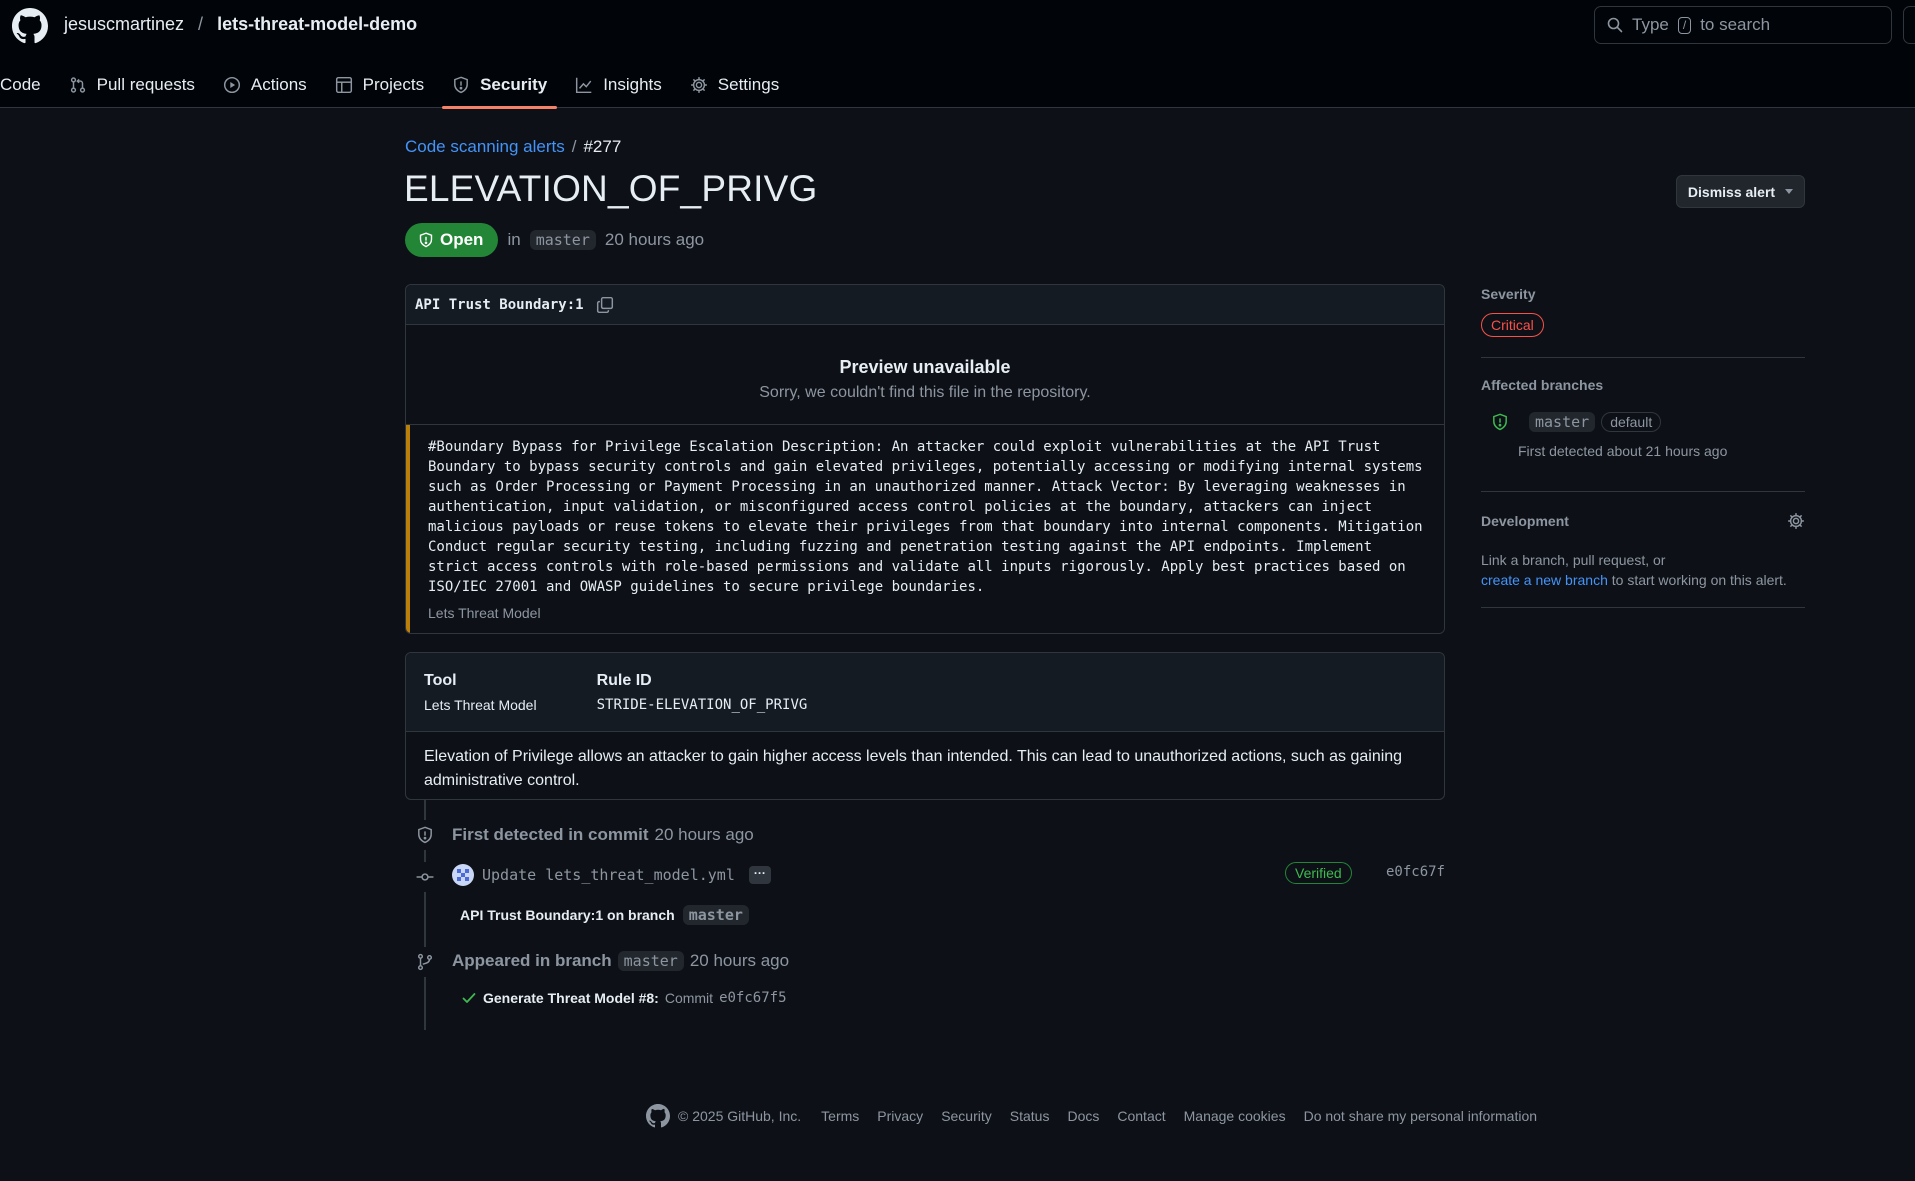 The image size is (1915, 1181). I want to click on search-shortcut-key: /, so click(1684, 25).